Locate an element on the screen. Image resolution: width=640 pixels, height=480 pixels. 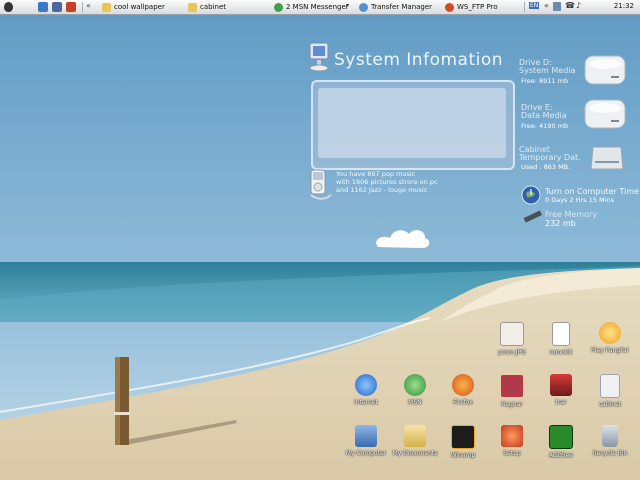
task-button-transfer-manager: Transfer Manager is located at coordinates (395, 7).